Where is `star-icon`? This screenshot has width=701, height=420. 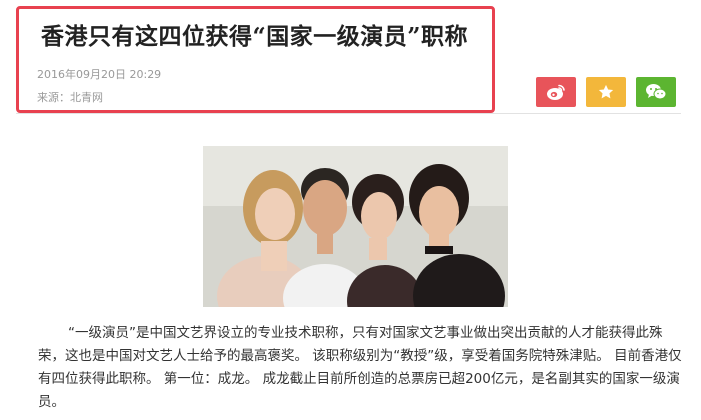 star-icon is located at coordinates (606, 91).